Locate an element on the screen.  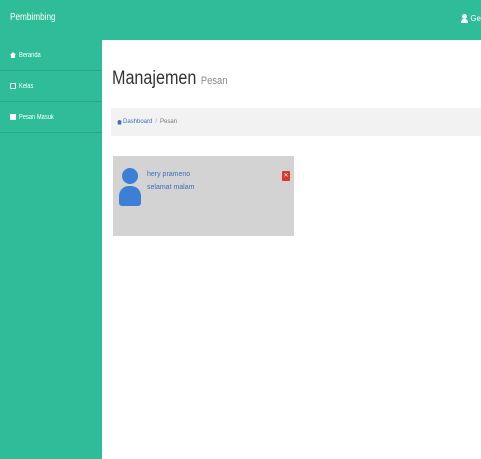
brand-title: Pembimbing is located at coordinates (33, 17).